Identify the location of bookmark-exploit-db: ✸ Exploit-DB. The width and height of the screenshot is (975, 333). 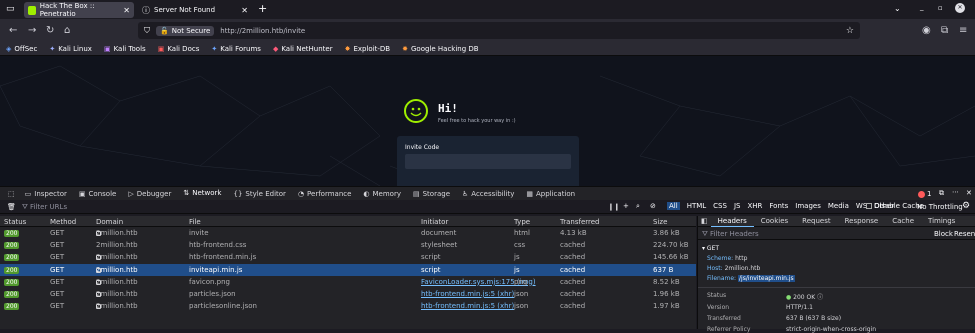
(368, 49).